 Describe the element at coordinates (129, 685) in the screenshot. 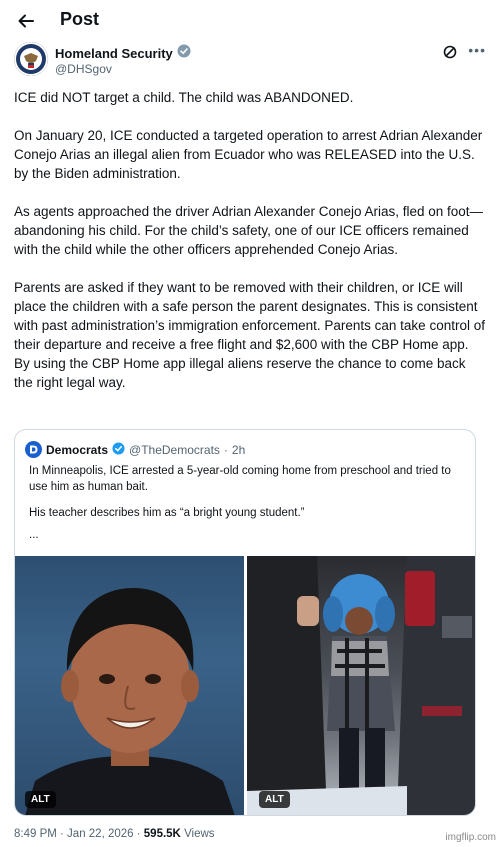

I see `child-portrait-photo: ALT` at that location.